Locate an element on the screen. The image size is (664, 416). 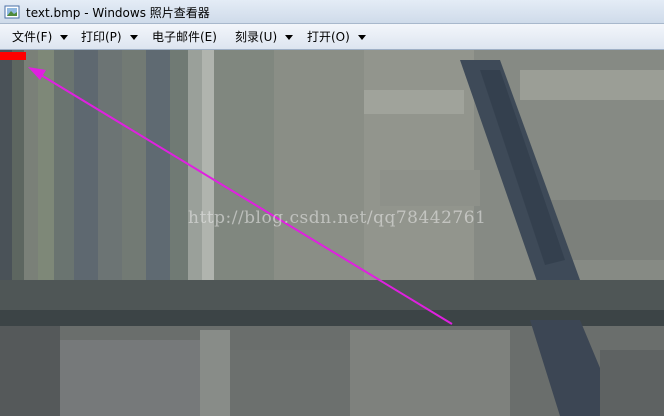
menu-burn: 刻录(U) is located at coordinates (264, 37).